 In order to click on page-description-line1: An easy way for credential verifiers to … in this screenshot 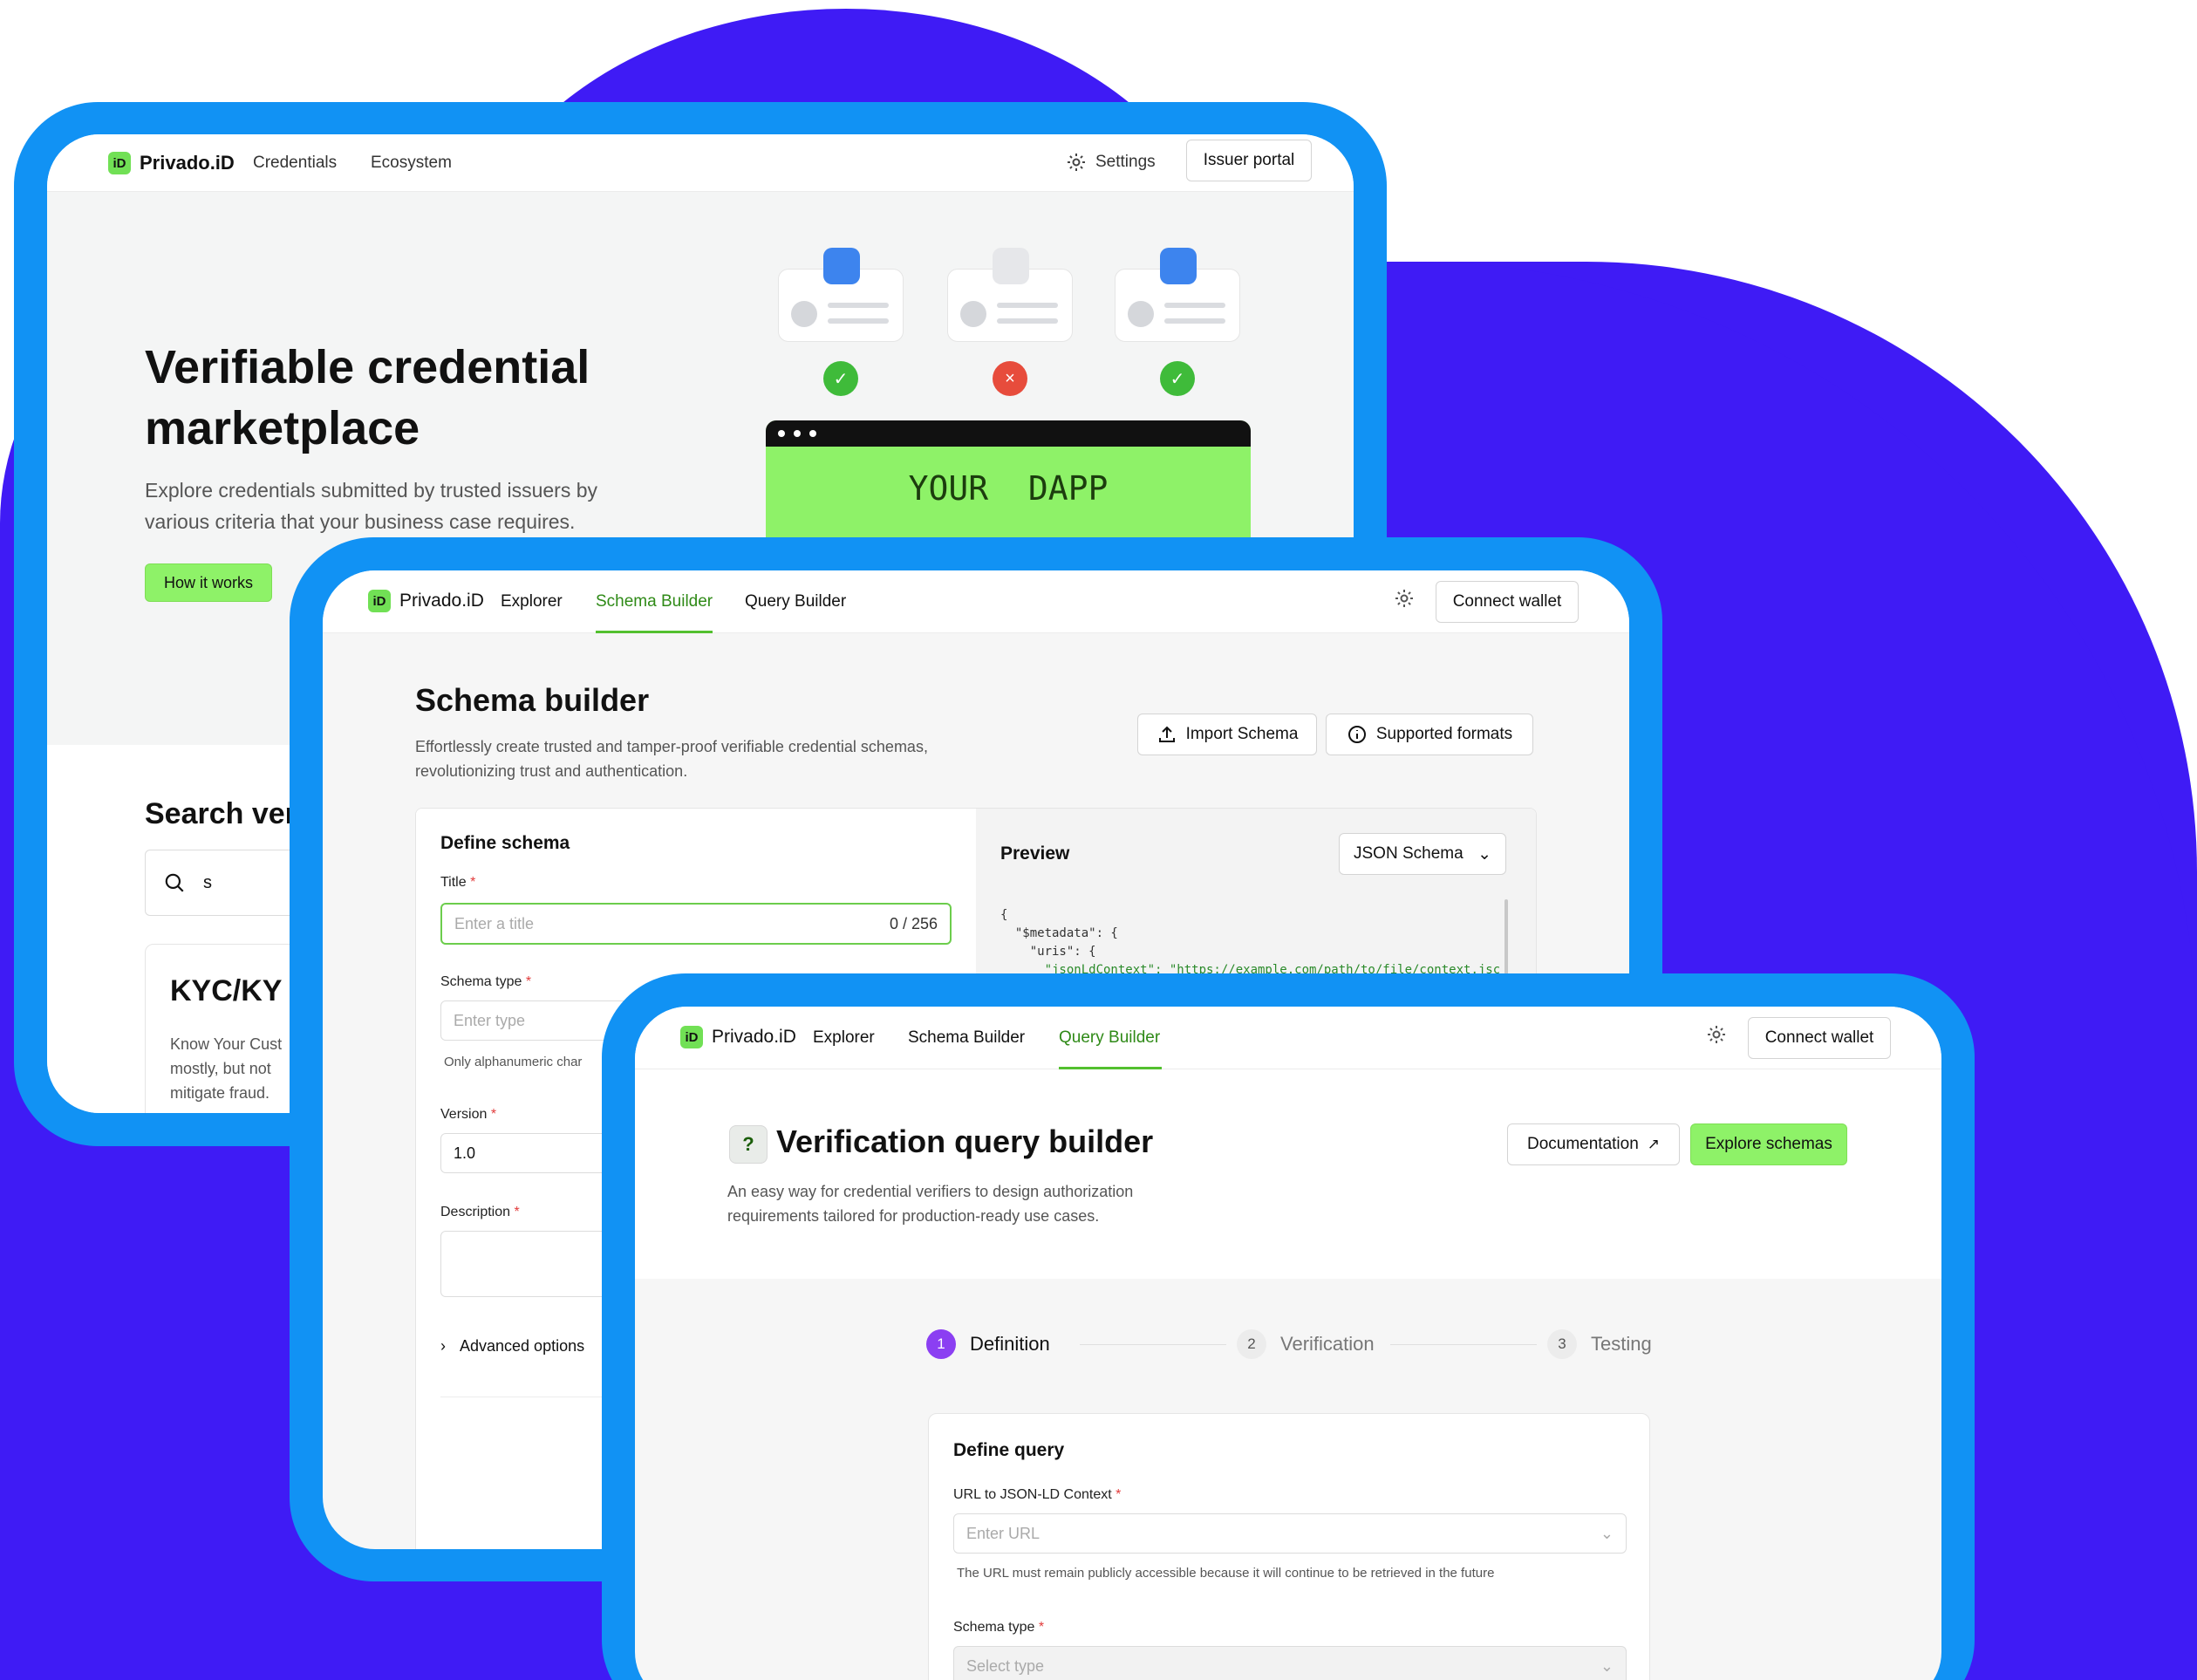, I will do `click(930, 1191)`.